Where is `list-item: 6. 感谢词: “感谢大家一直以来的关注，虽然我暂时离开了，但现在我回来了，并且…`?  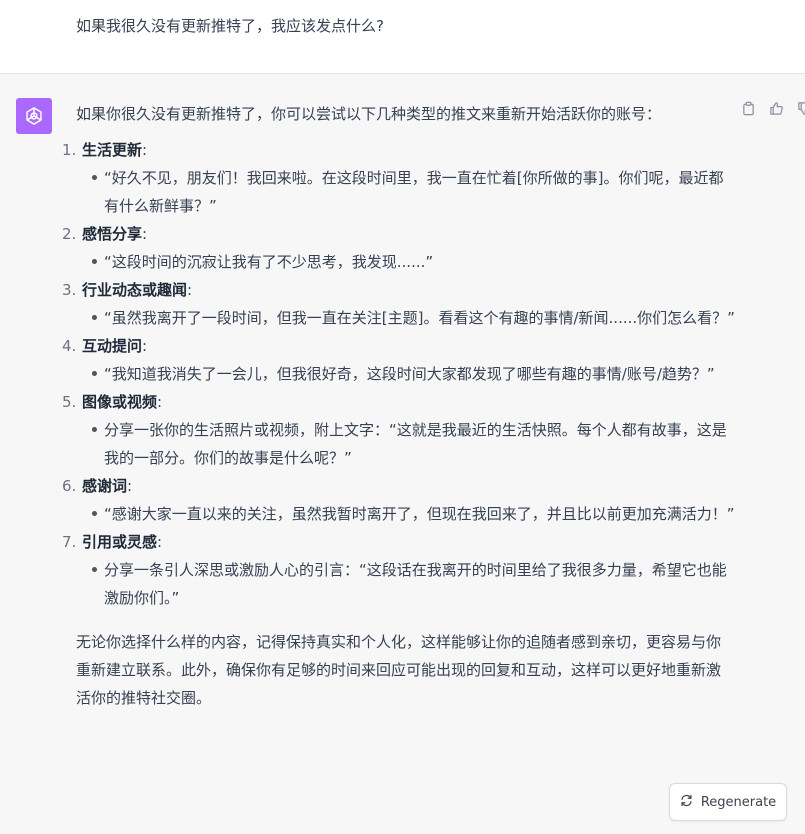
list-item: 6. 感谢词: “感谢大家一直以来的关注，虽然我暂时离开了，但现在我回来了，并且… is located at coordinates (399, 500).